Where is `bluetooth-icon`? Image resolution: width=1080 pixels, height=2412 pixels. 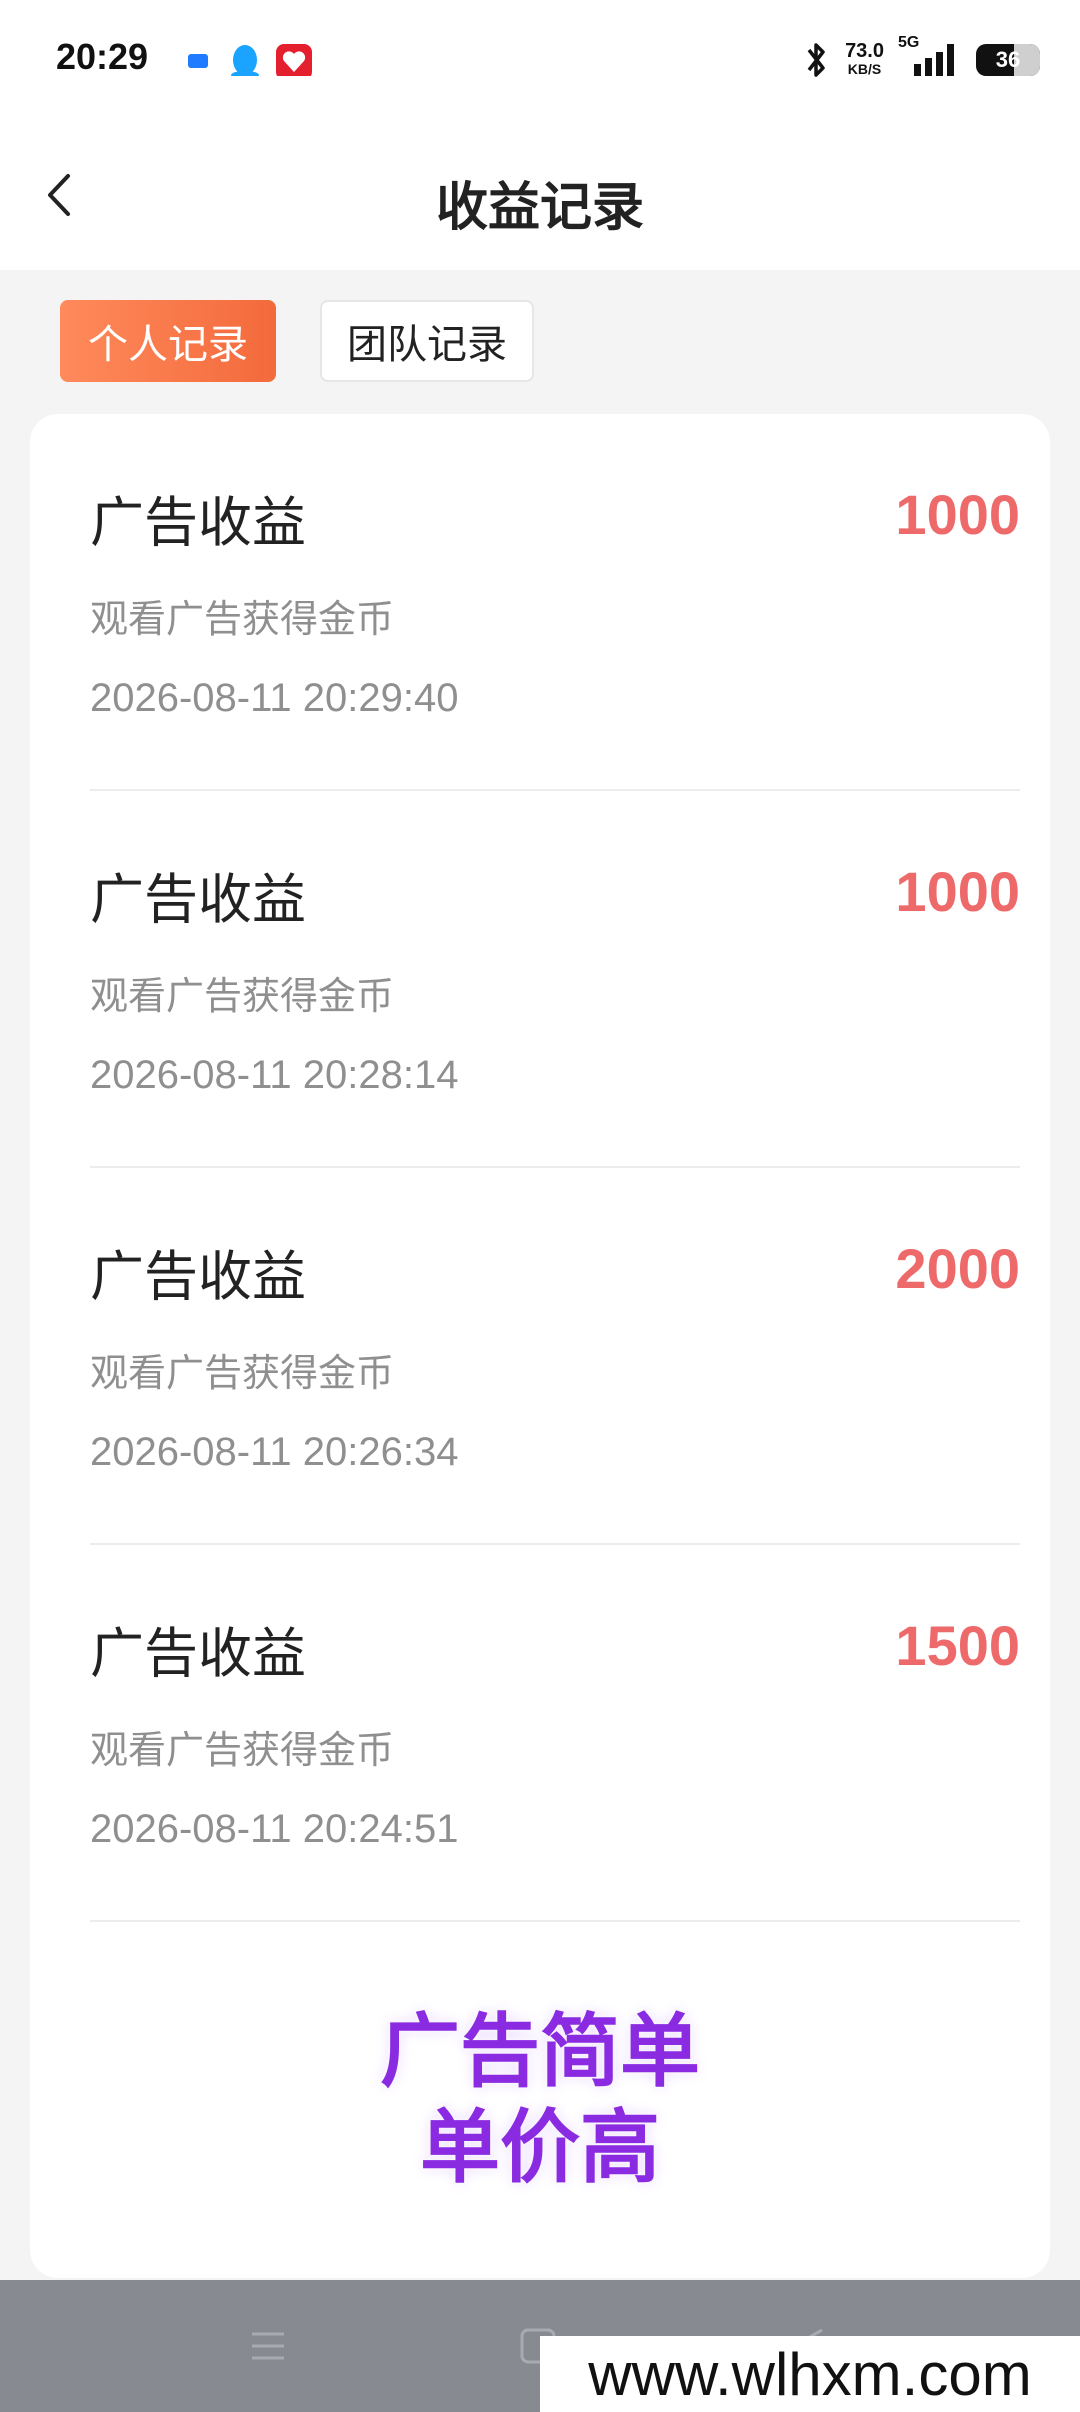
bluetooth-icon is located at coordinates (816, 60).